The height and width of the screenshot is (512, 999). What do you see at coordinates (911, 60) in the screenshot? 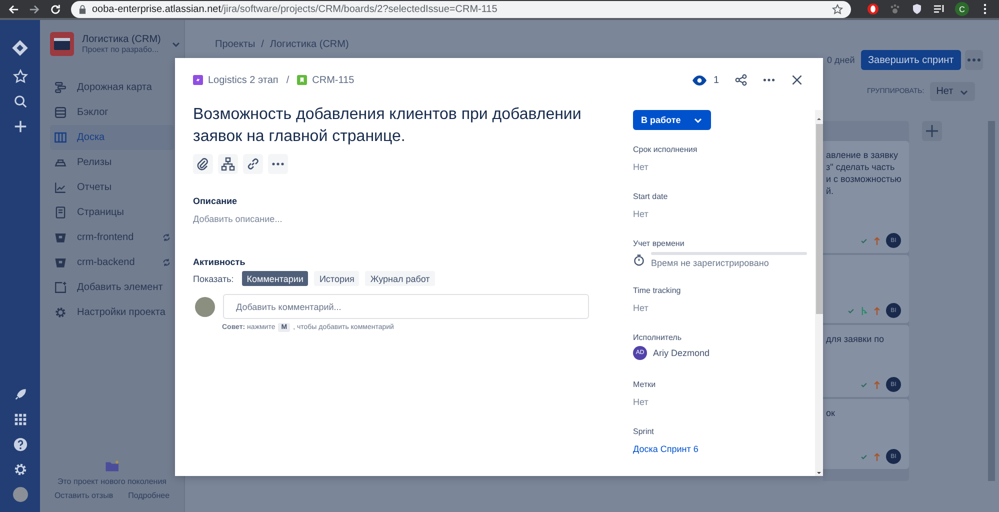
I see `complete-sprint-button: Завершить спринт` at bounding box center [911, 60].